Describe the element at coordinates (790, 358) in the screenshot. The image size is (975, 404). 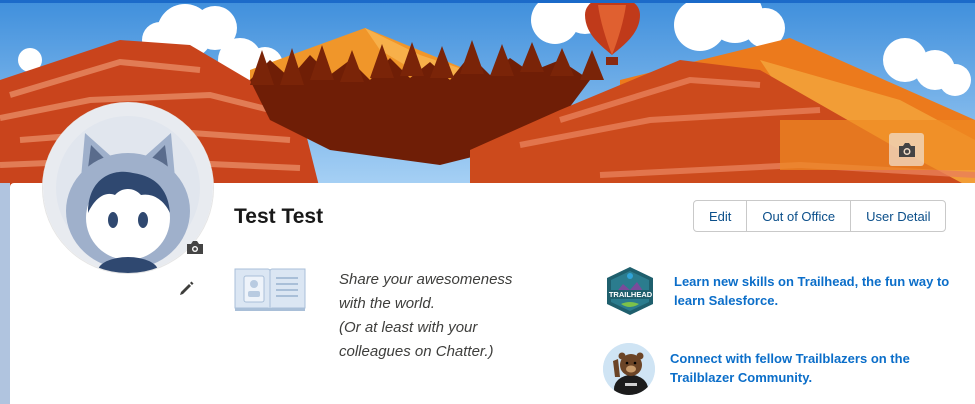
I see `promo-line: Connect with fellow Trailblazers on the` at that location.